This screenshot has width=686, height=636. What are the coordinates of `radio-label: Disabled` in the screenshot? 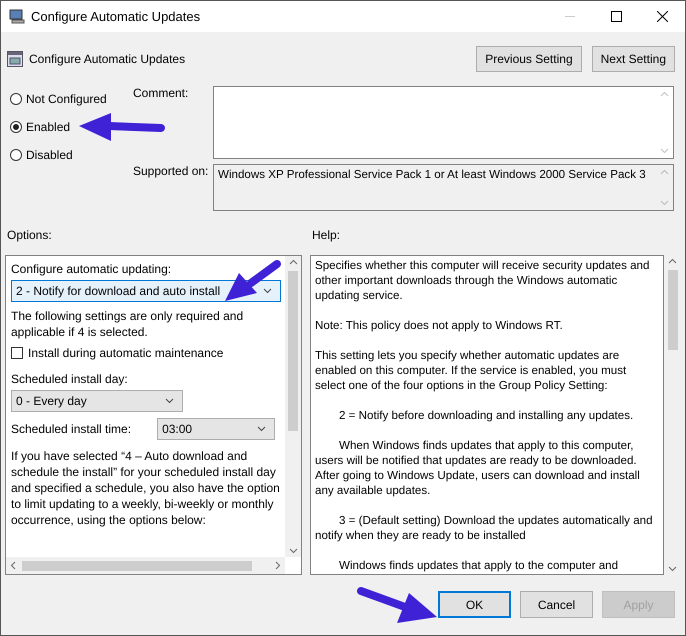 It's located at (49, 155).